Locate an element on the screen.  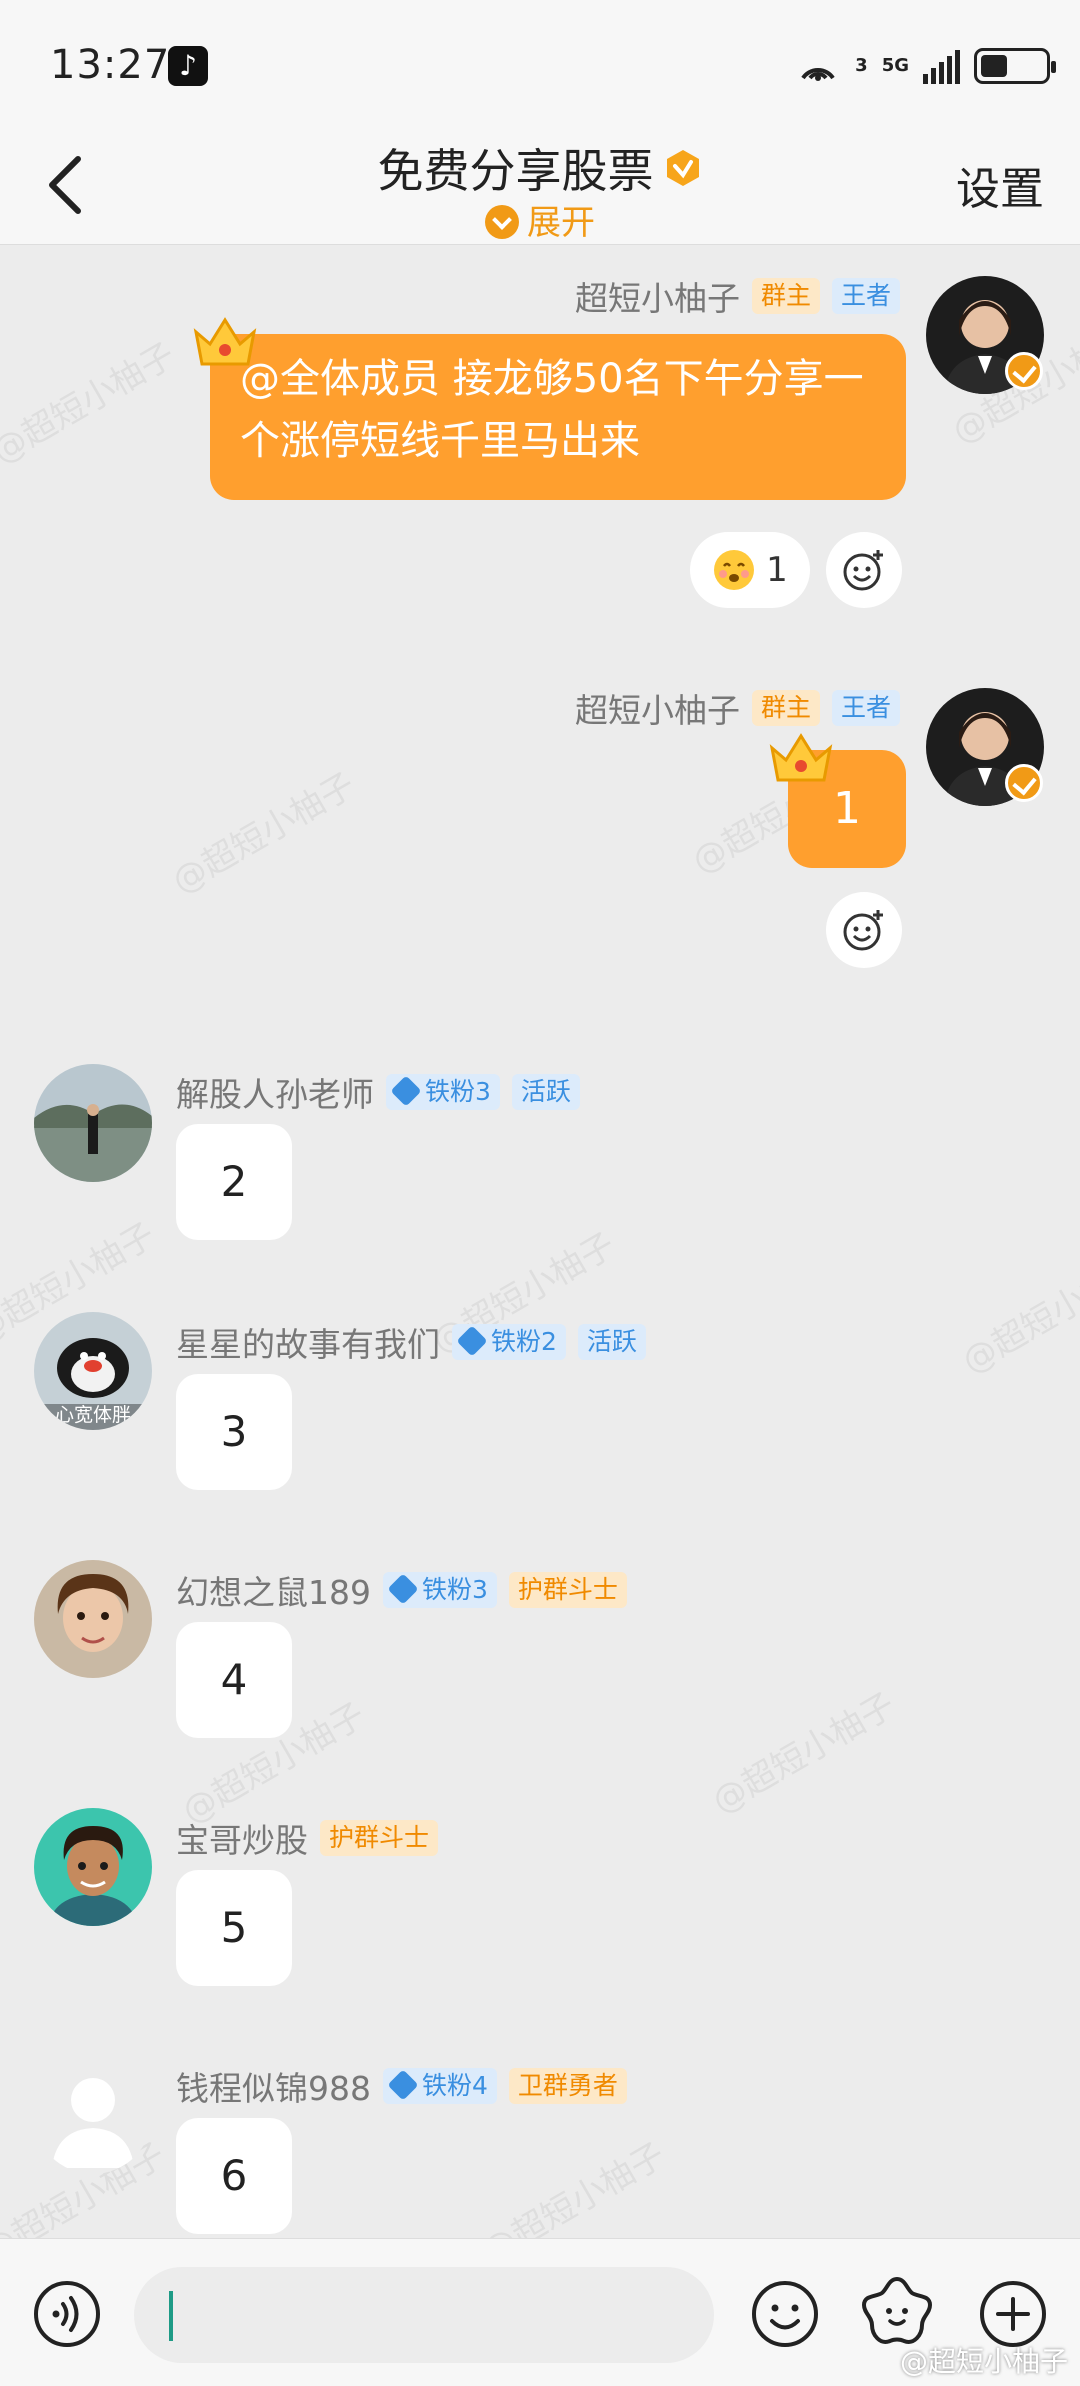
sender-name: 宝哥炒股 is located at coordinates (242, 1840).